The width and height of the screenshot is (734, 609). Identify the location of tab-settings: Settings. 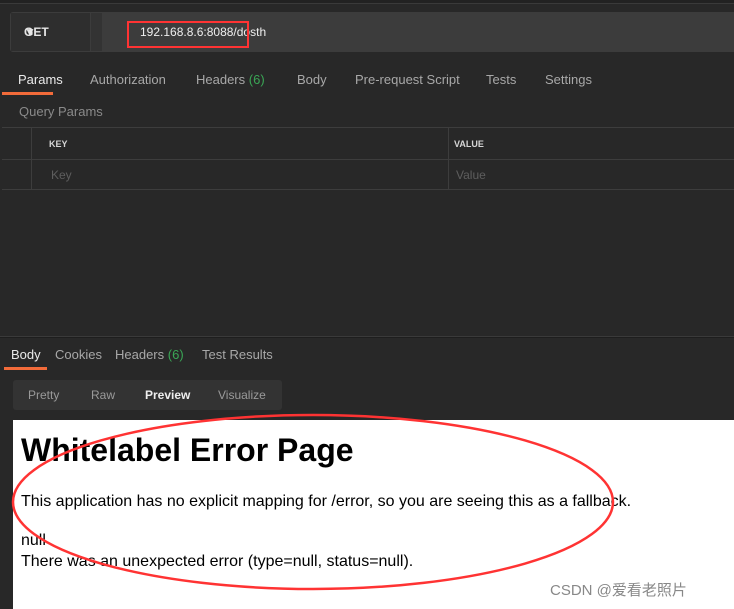
(568, 79).